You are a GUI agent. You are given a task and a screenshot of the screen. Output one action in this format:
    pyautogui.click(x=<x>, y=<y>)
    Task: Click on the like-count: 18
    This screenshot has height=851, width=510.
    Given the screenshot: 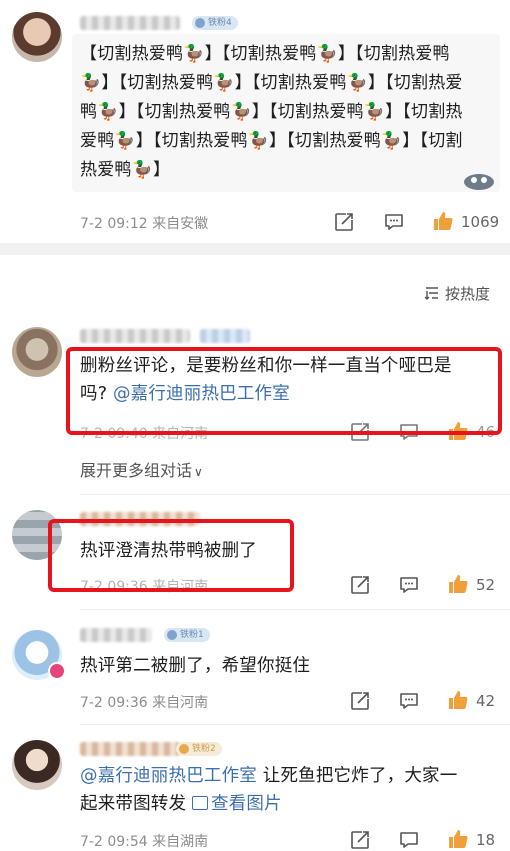 What is the action you would take?
    pyautogui.click(x=486, y=840)
    